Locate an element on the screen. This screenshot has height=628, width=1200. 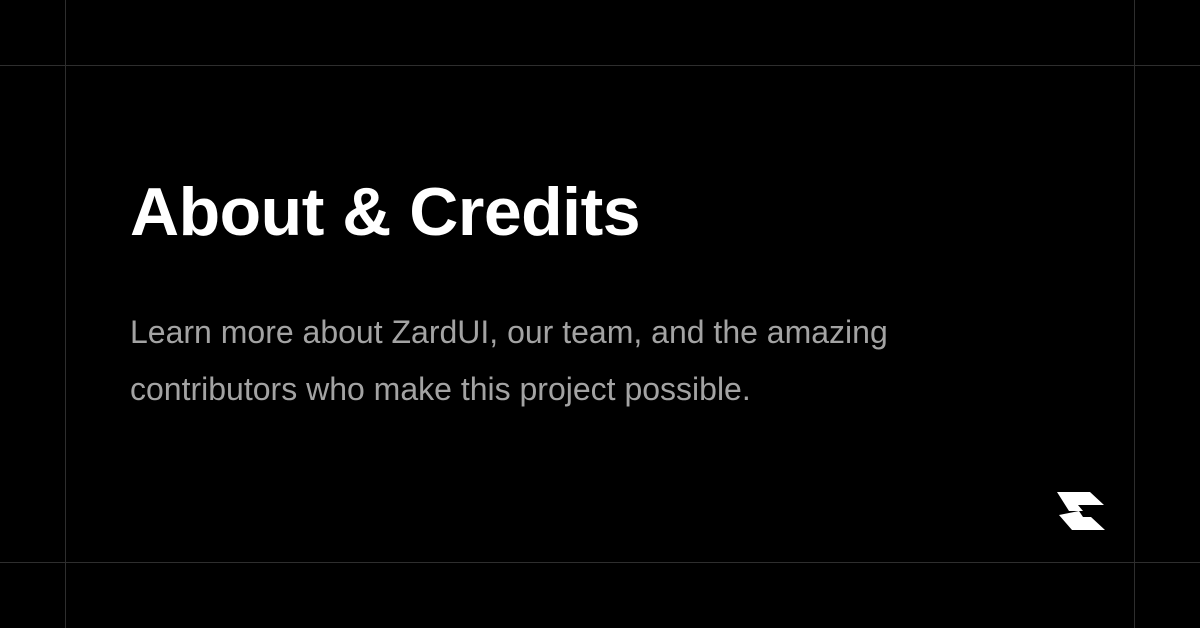
grid-line-top is located at coordinates (600, 65).